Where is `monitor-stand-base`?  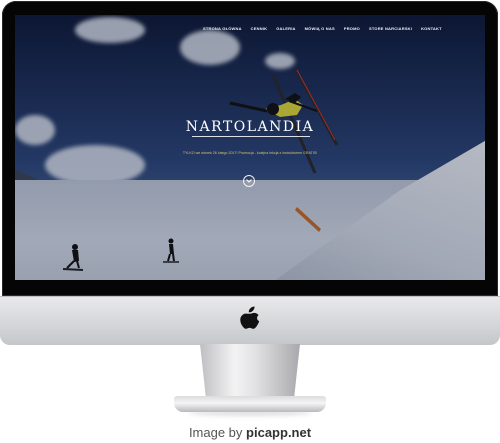
monitor-stand-base is located at coordinates (250, 404).